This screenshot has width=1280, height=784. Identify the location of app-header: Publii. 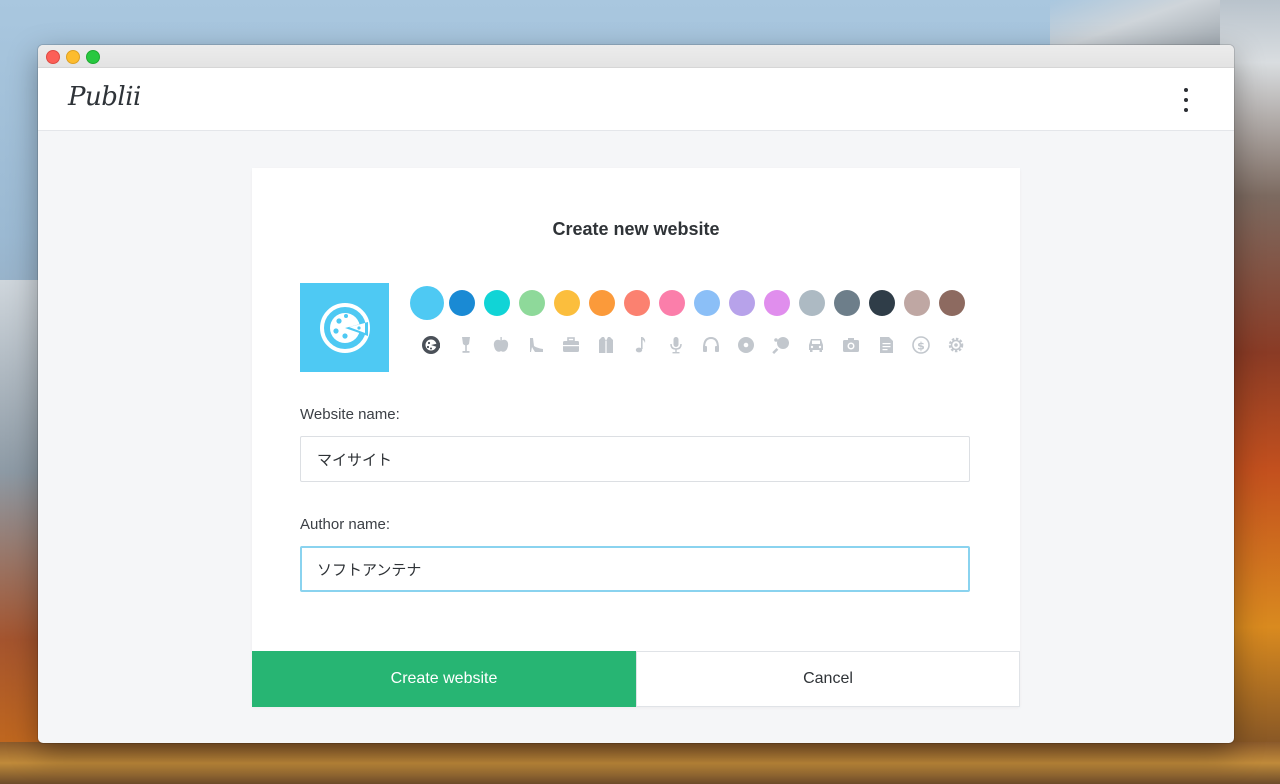
(636, 99).